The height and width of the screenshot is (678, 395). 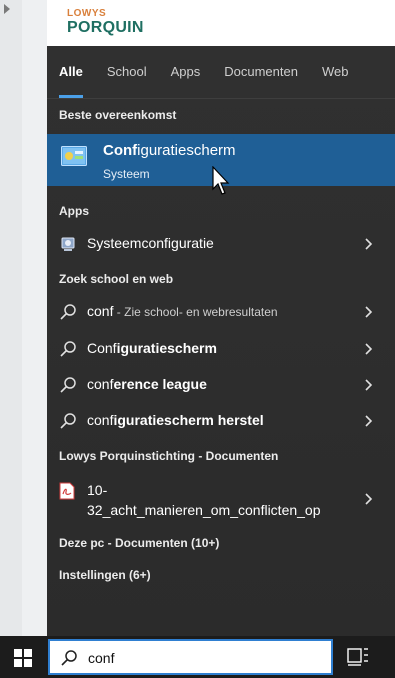 I want to click on logo-line-2: PORQUIN, so click(x=105, y=27).